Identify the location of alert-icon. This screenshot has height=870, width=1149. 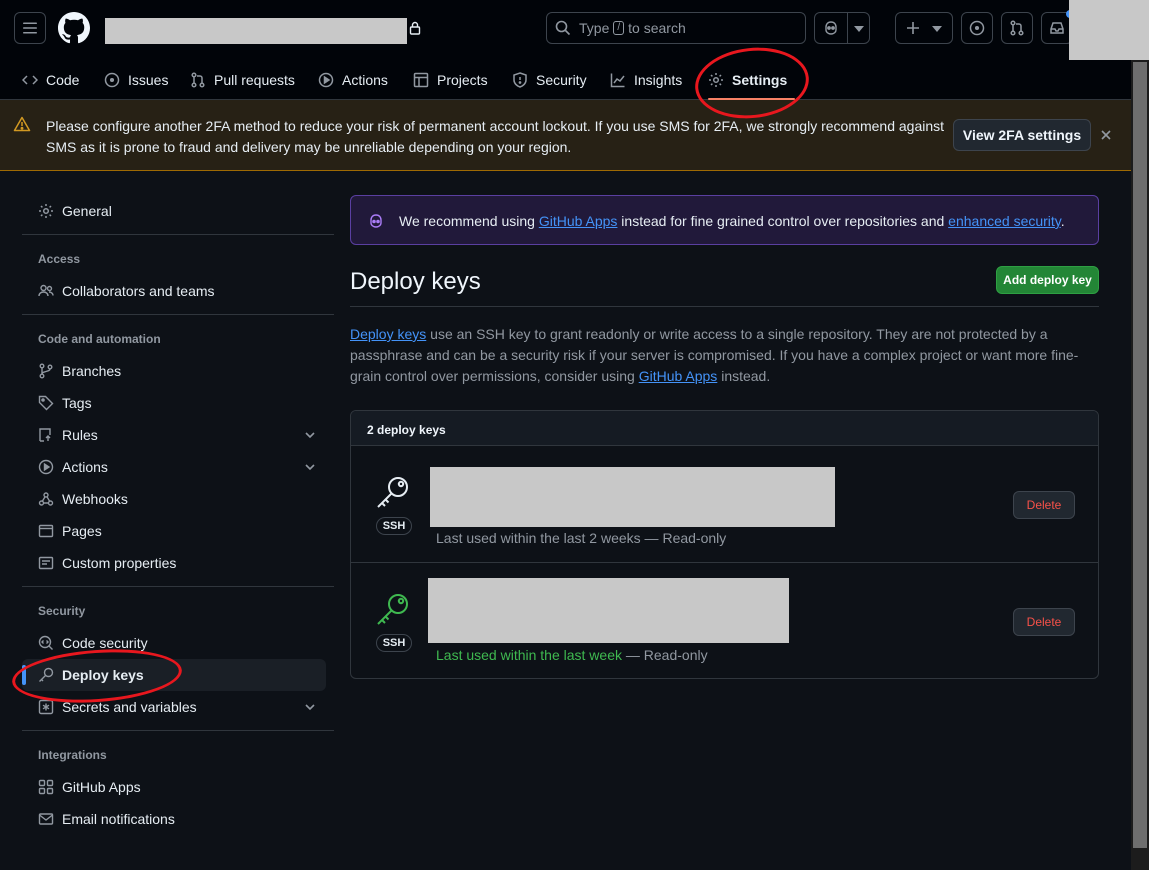
(22, 124).